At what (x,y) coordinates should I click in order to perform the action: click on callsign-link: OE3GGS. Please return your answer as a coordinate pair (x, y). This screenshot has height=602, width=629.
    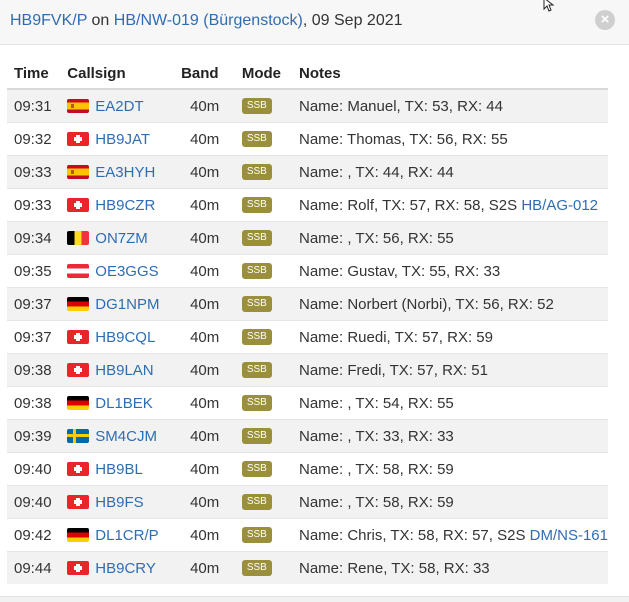
    Looking at the image, I should click on (126, 271).